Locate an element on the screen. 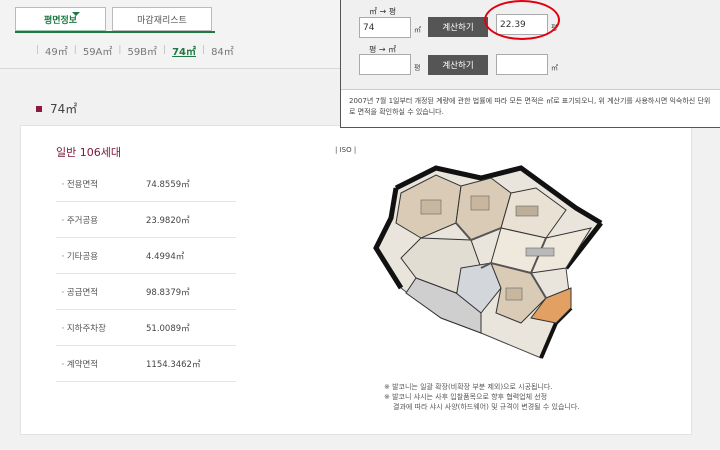 Image resolution: width=720 pixels, height=450 pixels. table-row: ㆍ공급면적 98.8379㎡ is located at coordinates (146, 292).